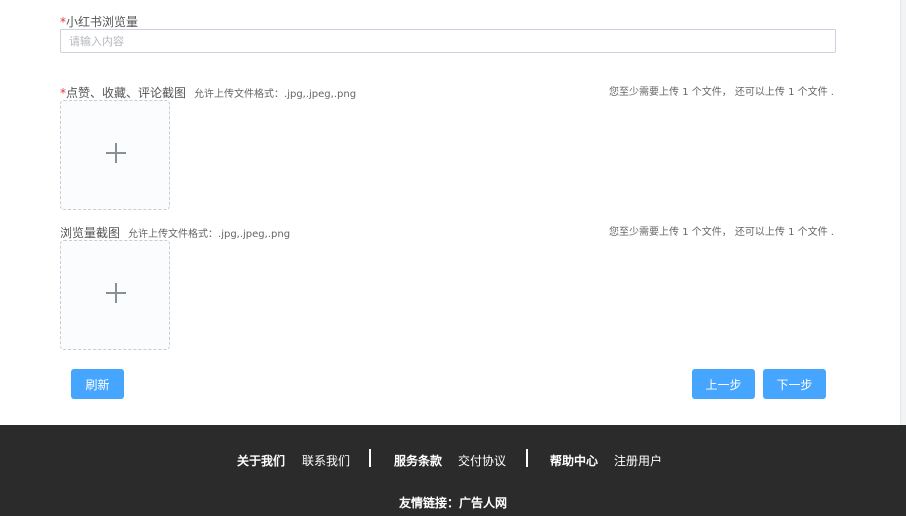 This screenshot has width=906, height=516. I want to click on footer-link-delivery: 交付协议, so click(482, 460).